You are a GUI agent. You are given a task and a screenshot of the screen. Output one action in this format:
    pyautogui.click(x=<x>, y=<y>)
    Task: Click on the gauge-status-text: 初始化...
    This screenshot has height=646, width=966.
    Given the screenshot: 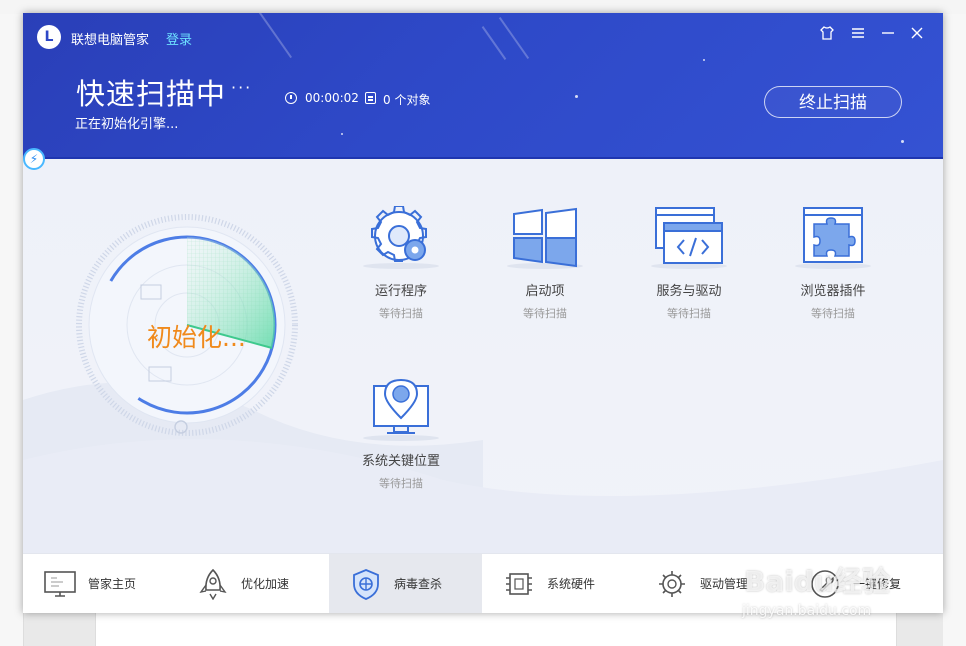 What is the action you would take?
    pyautogui.click(x=196, y=337)
    